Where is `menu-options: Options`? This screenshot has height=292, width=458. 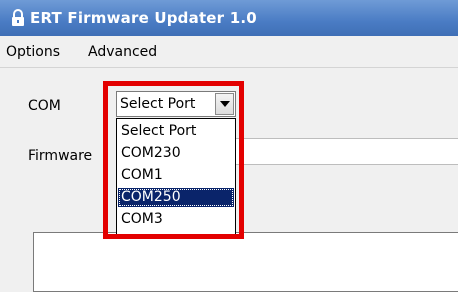
menu-options: Options is located at coordinates (33, 52).